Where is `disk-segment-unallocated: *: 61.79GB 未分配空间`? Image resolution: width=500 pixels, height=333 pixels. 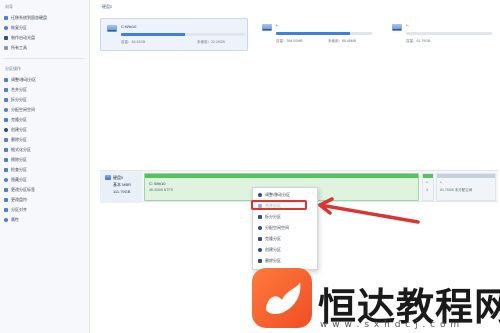 disk-segment-unallocated: *: 61.79GB 未分配空间 is located at coordinates (466, 187).